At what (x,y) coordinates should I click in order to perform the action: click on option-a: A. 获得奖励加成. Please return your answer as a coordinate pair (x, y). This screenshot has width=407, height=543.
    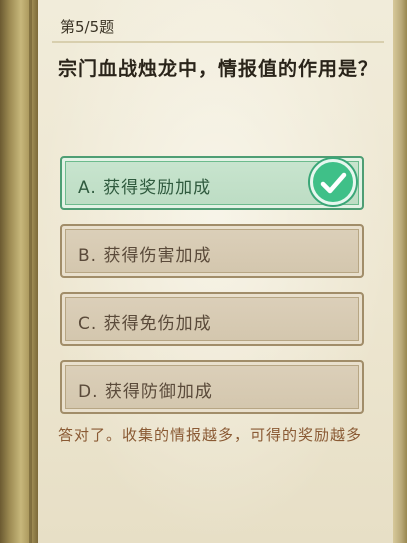
    Looking at the image, I should click on (212, 183).